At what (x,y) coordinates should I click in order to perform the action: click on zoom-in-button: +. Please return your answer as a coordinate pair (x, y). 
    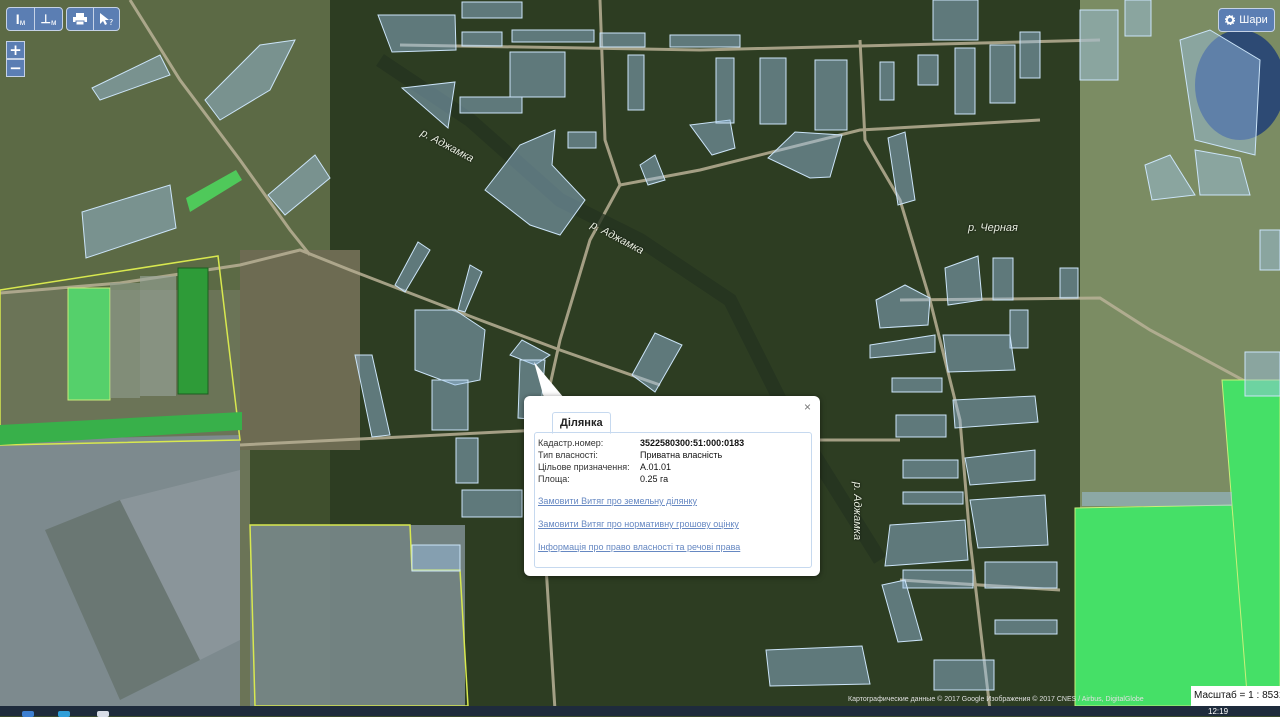
    Looking at the image, I should click on (15, 50).